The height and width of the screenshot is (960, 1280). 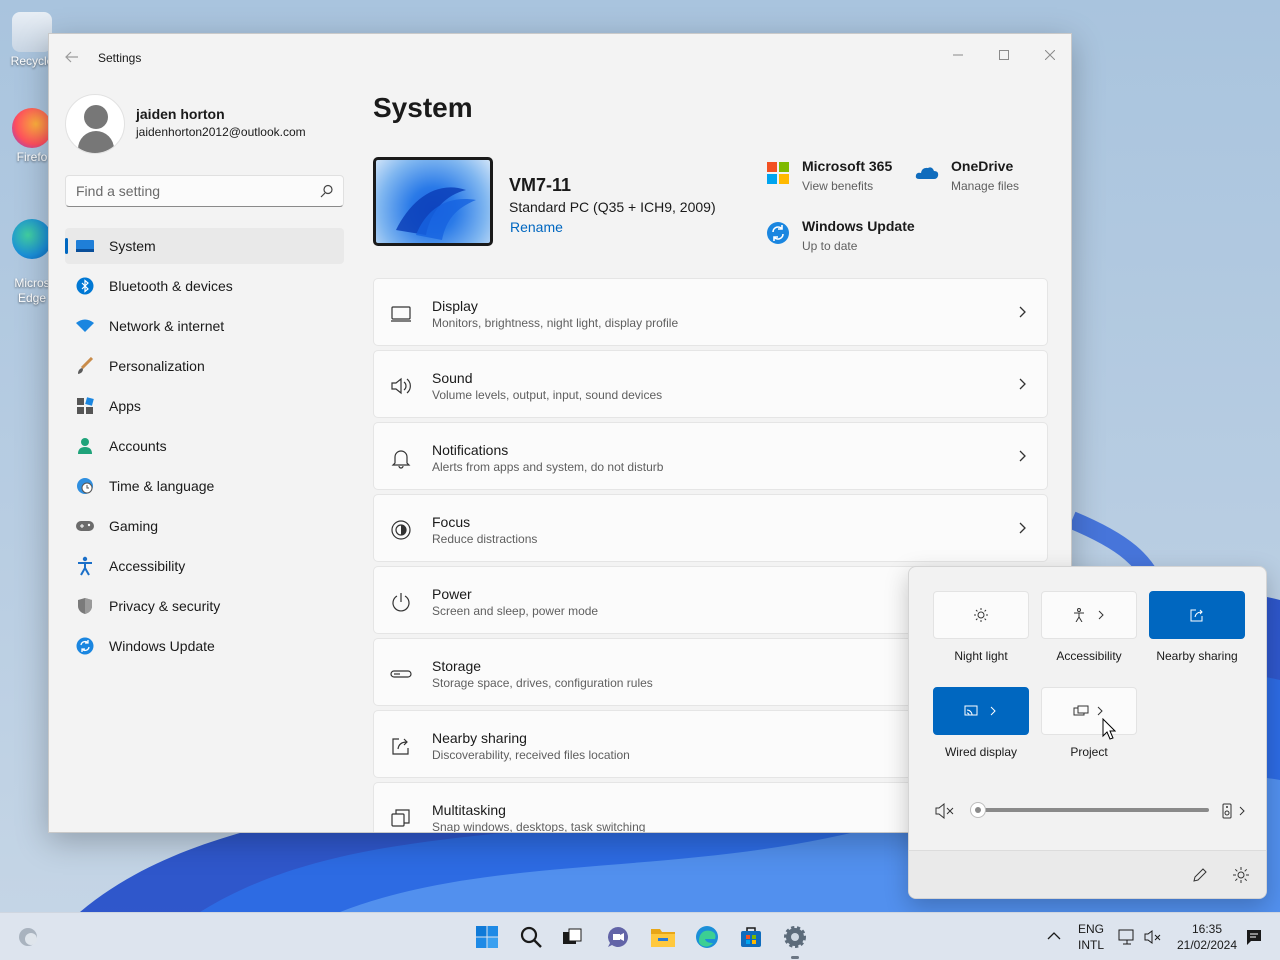 What do you see at coordinates (433, 201) in the screenshot?
I see `device-wallpaper-thumbnail` at bounding box center [433, 201].